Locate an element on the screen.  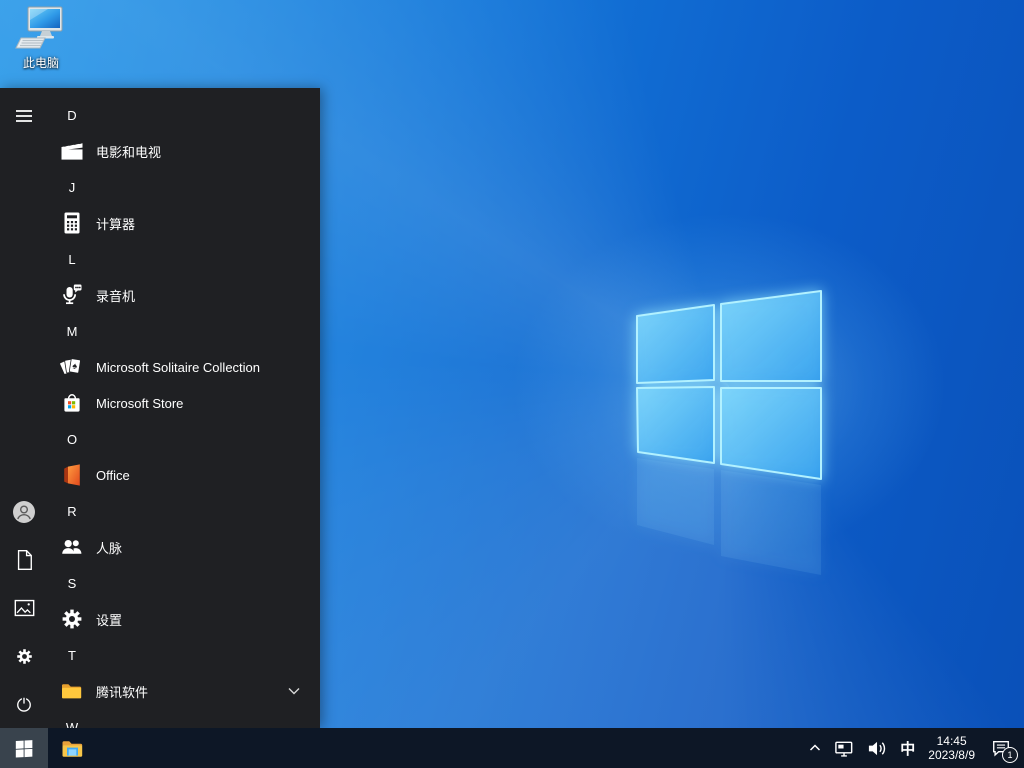
file-explorer-button is located at coordinates (72, 748).